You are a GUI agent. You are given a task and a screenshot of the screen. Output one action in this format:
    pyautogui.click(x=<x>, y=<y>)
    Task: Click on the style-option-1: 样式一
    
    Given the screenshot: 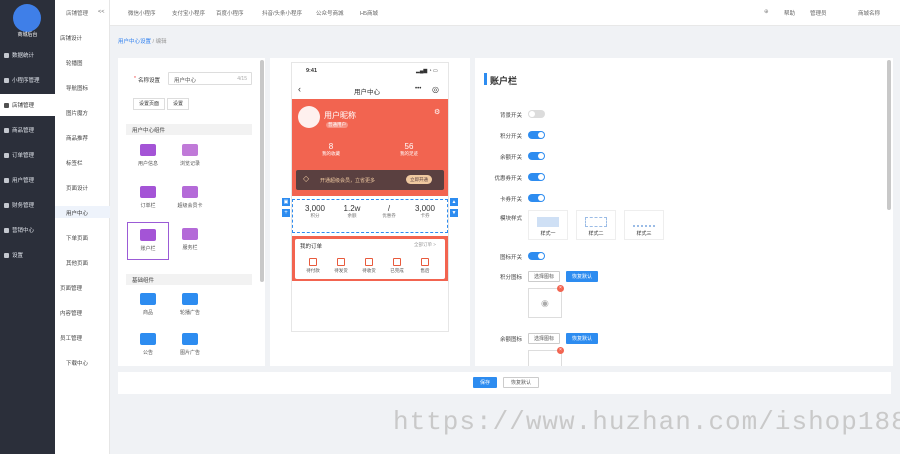 What is the action you would take?
    pyautogui.click(x=548, y=225)
    